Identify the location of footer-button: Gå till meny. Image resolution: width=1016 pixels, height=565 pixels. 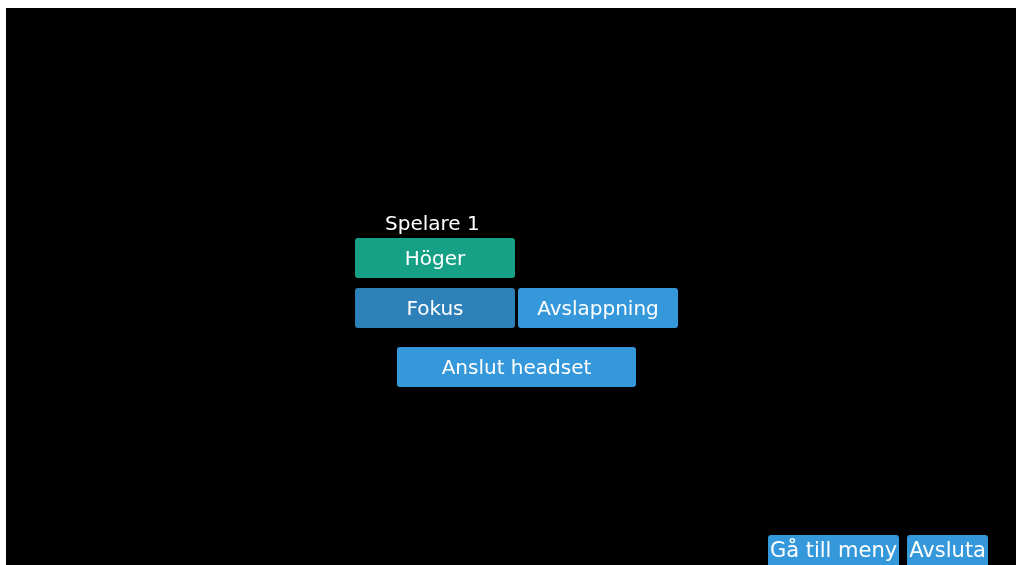
(833, 550).